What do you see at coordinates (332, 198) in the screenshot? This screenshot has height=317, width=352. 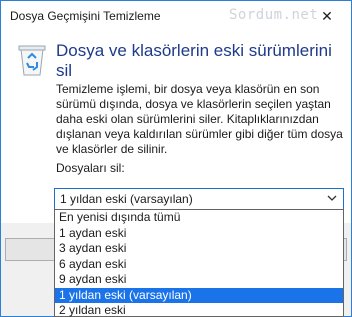 I see `chevron-down-icon` at bounding box center [332, 198].